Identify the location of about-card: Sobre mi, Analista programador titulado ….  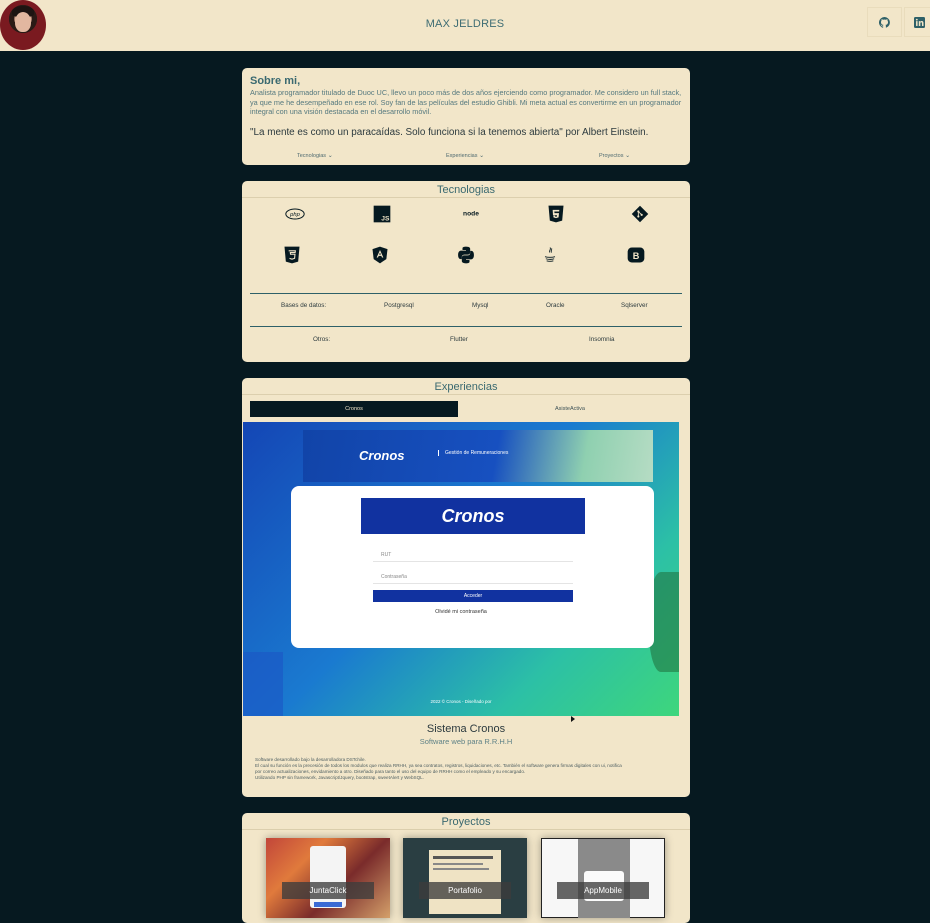
(466, 116).